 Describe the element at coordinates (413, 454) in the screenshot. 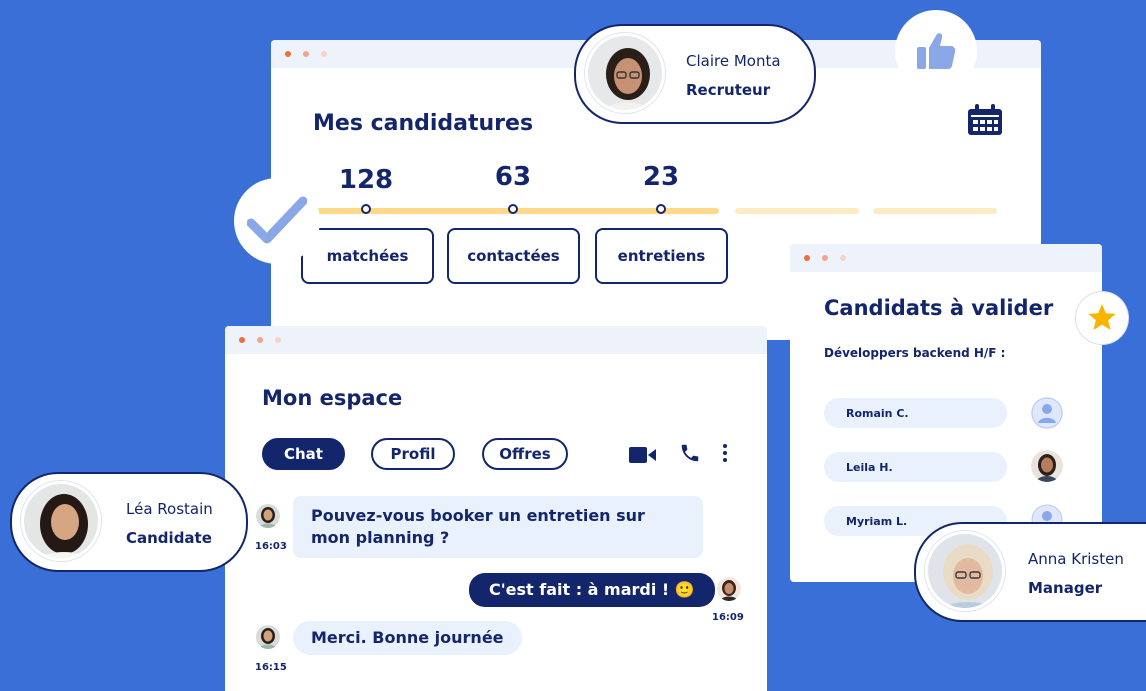

I see `tab-profil: Profil` at that location.